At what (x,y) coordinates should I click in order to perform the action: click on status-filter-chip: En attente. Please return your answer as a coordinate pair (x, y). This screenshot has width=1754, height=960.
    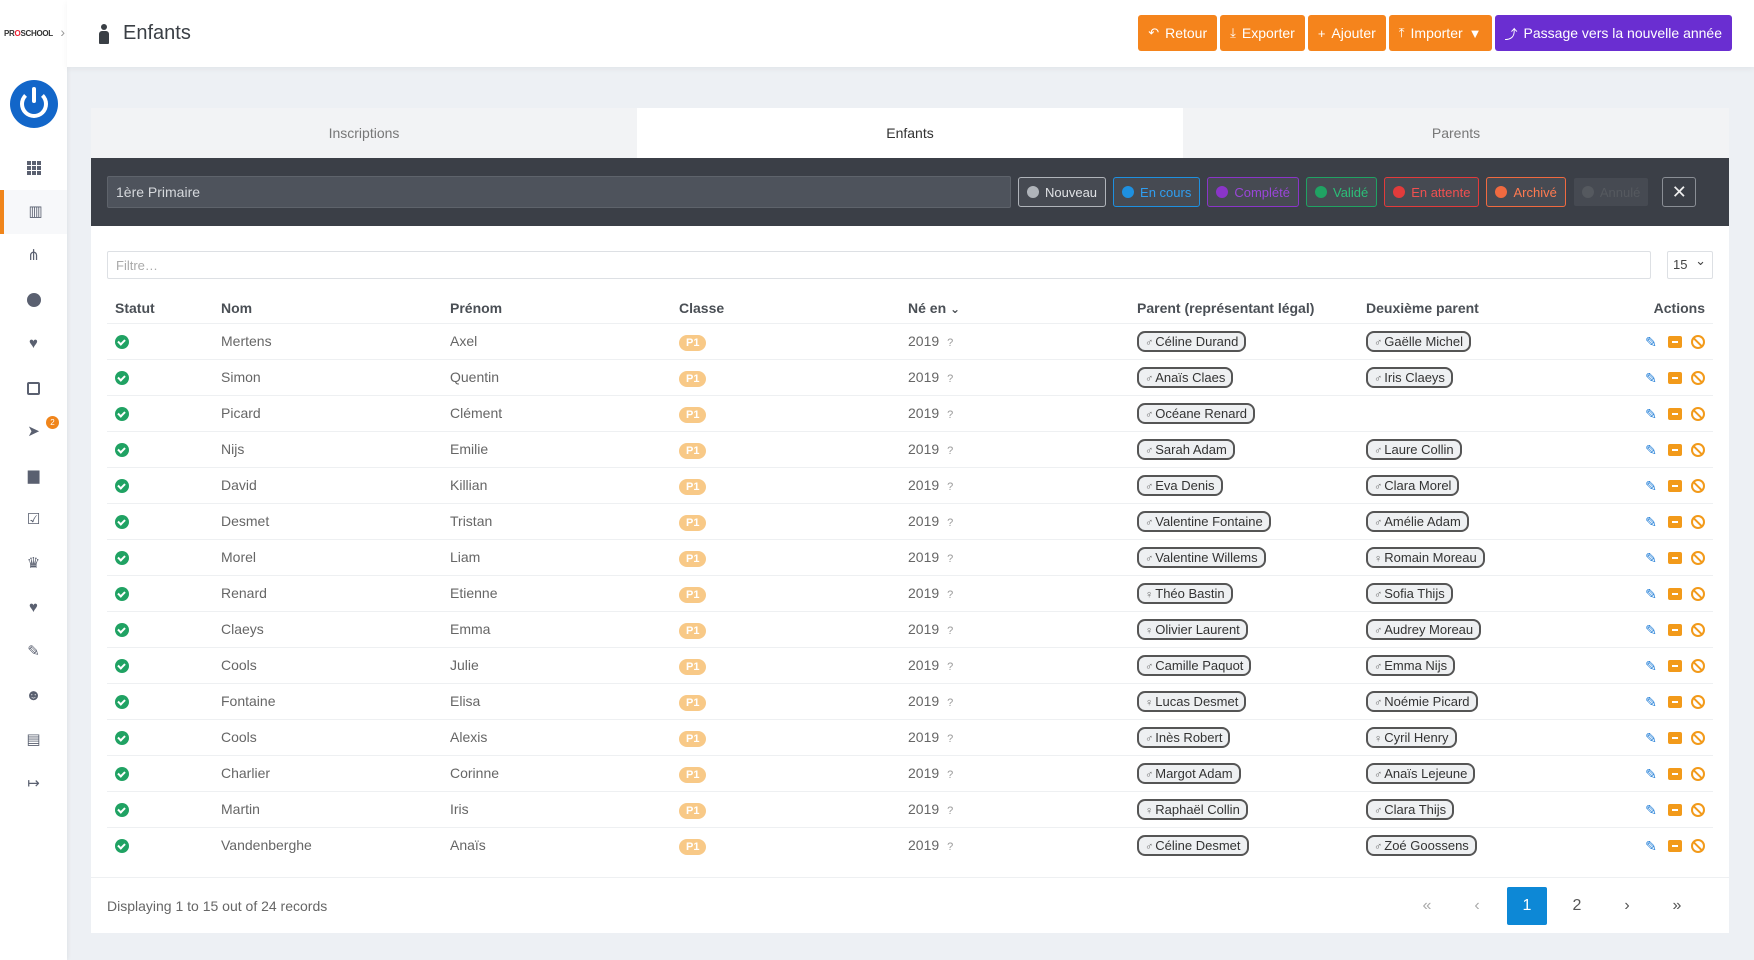
    Looking at the image, I should click on (1432, 192).